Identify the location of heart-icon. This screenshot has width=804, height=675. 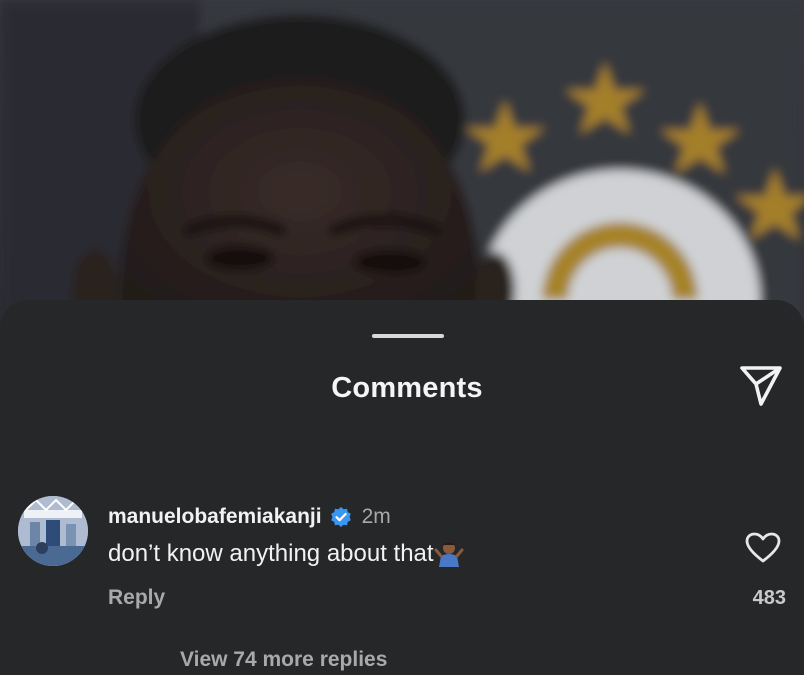
(763, 548).